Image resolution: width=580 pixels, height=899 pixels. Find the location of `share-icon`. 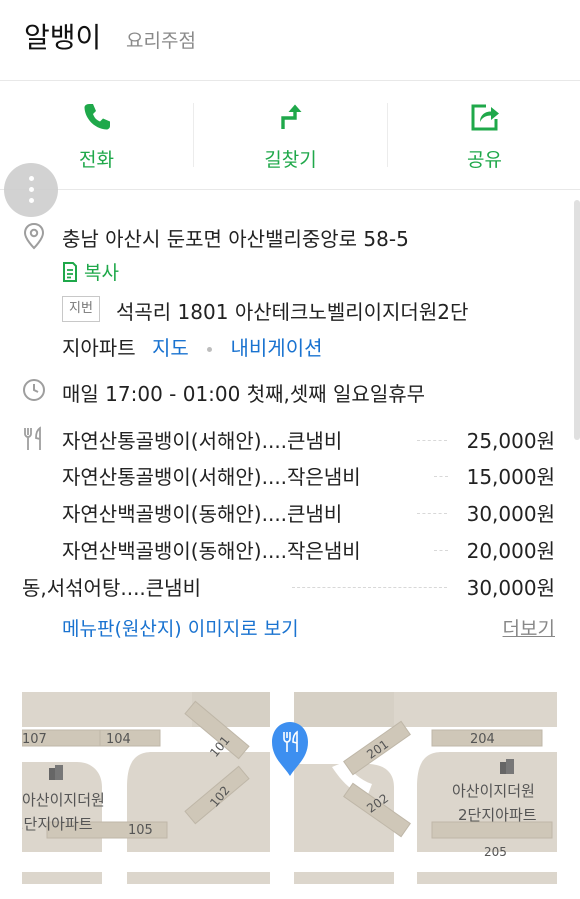

share-icon is located at coordinates (485, 117).